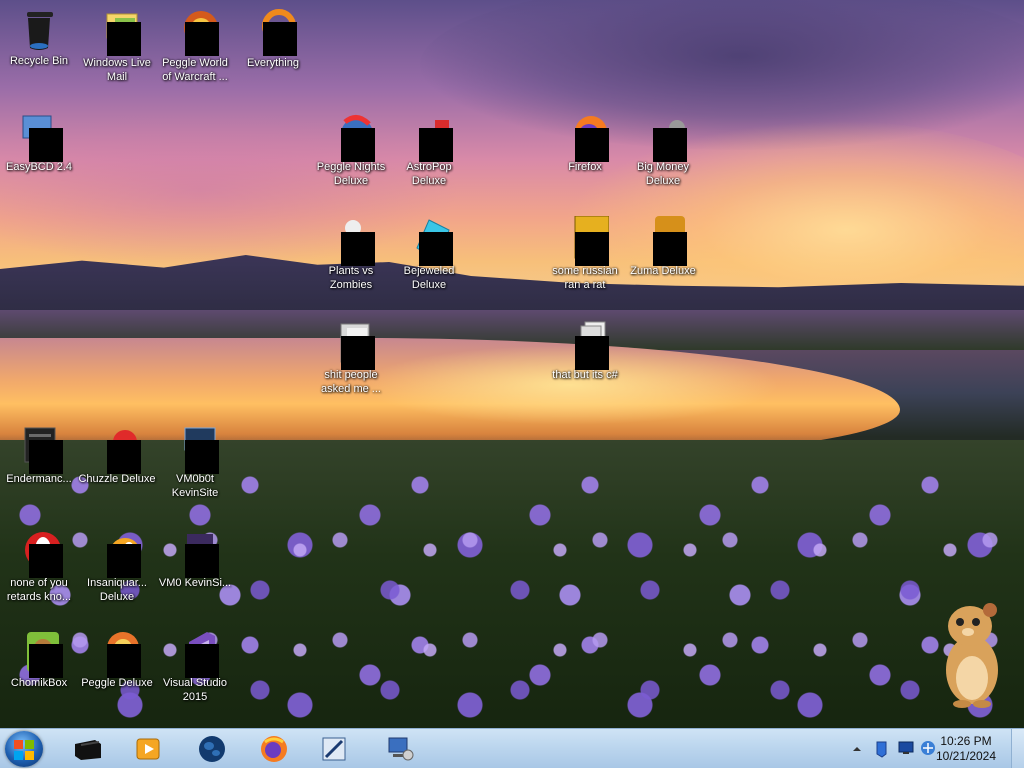 The image size is (1024, 769). I want to click on folder-csharp-shortcut: that but its c#, so click(585, 351).